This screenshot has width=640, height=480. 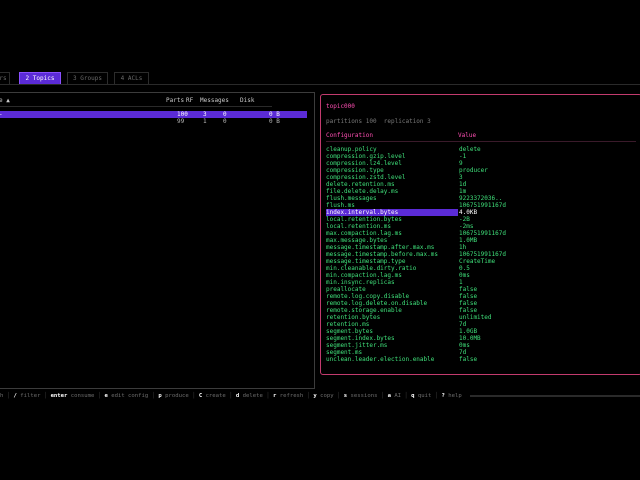 What do you see at coordinates (252, 396) in the screenshot?
I see `help-desc: delete` at bounding box center [252, 396].